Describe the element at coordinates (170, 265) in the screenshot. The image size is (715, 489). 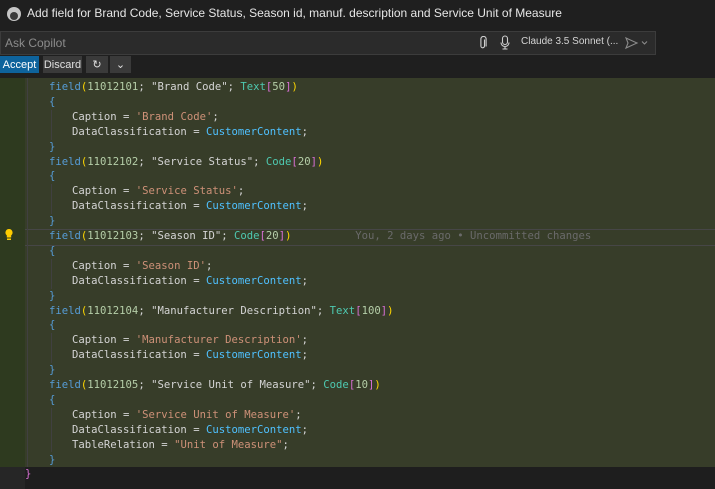
I see `caption-value: 'Season ID'` at that location.